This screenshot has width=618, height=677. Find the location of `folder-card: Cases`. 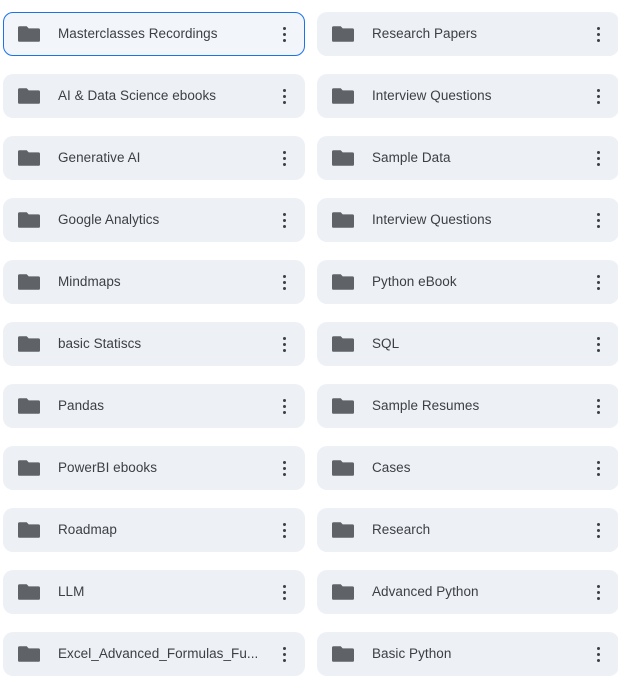

folder-card: Cases is located at coordinates (467, 468).